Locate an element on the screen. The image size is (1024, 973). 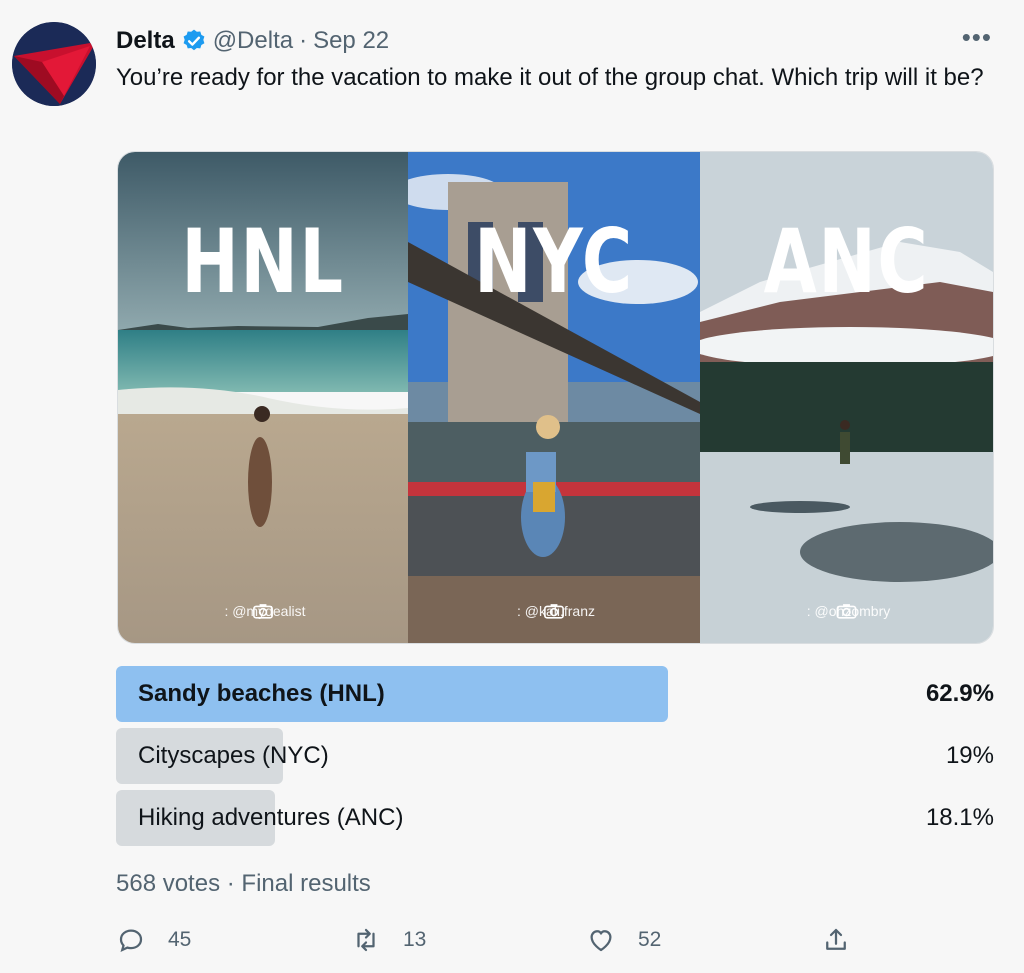
city-code-label: HNL is located at coordinates (263, 261).